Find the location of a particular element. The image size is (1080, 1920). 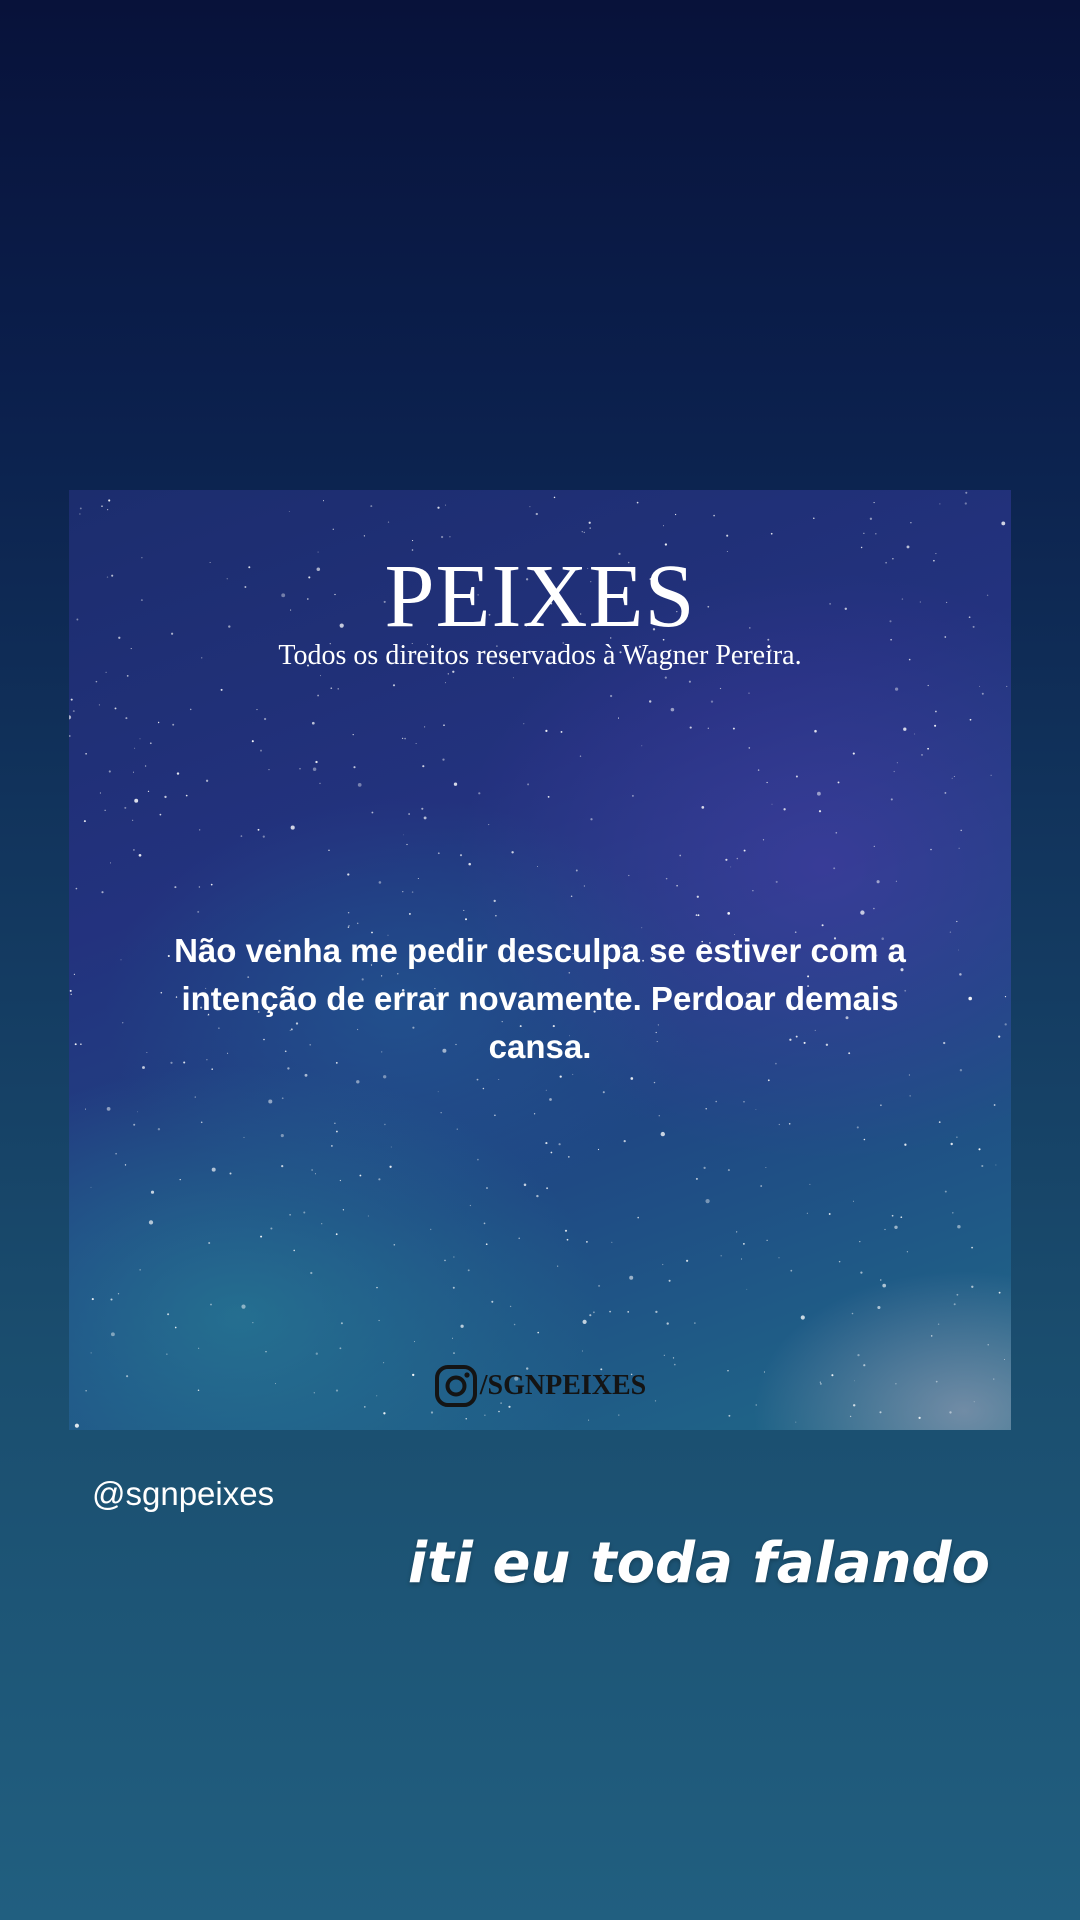

post-footer-handle: /SGNPEIXES is located at coordinates (563, 1385).